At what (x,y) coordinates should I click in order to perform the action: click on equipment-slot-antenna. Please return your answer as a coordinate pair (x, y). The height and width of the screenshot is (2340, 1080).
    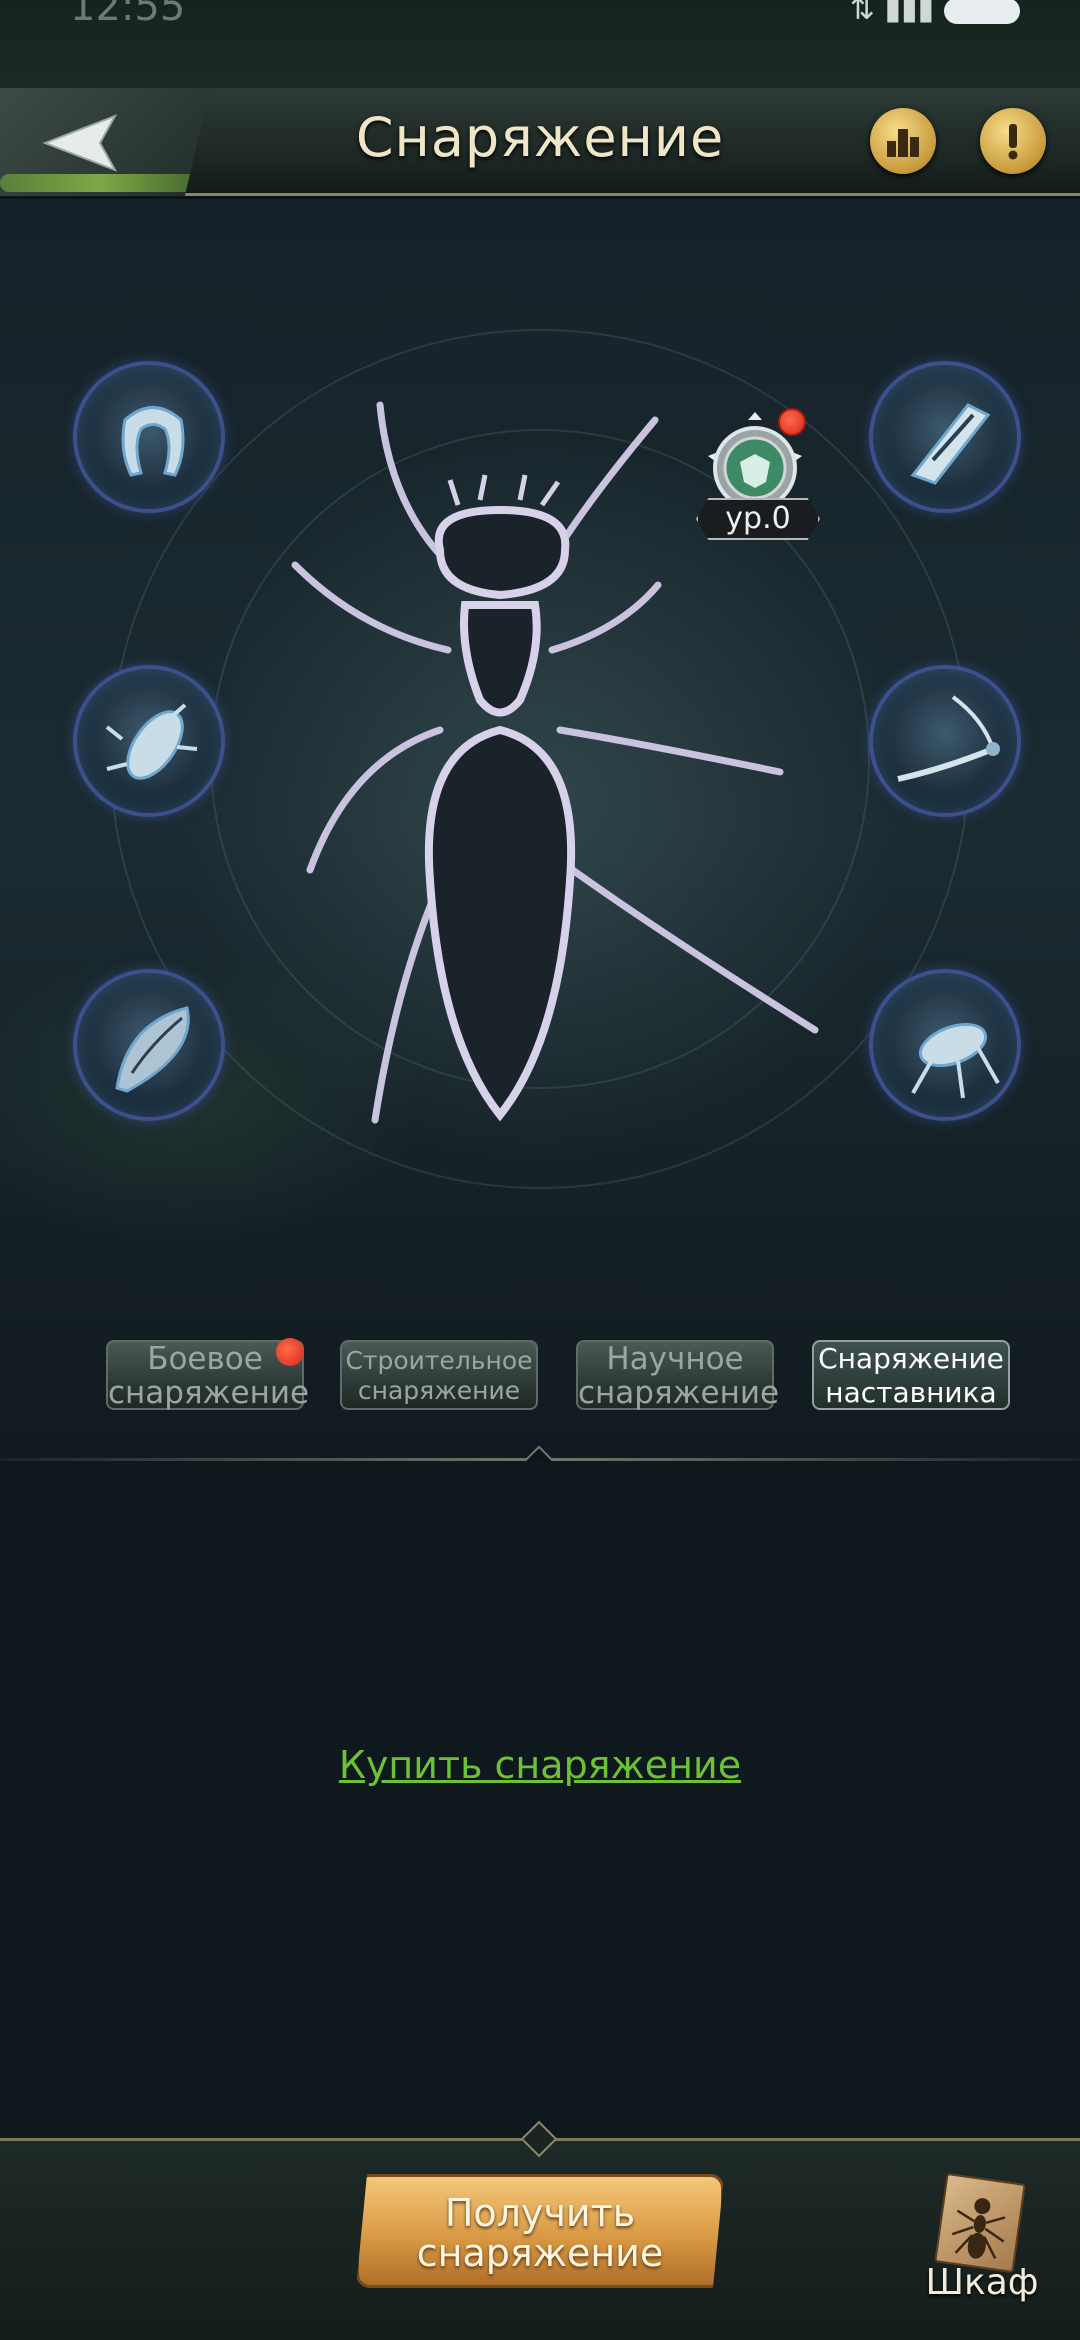
    Looking at the image, I should click on (945, 741).